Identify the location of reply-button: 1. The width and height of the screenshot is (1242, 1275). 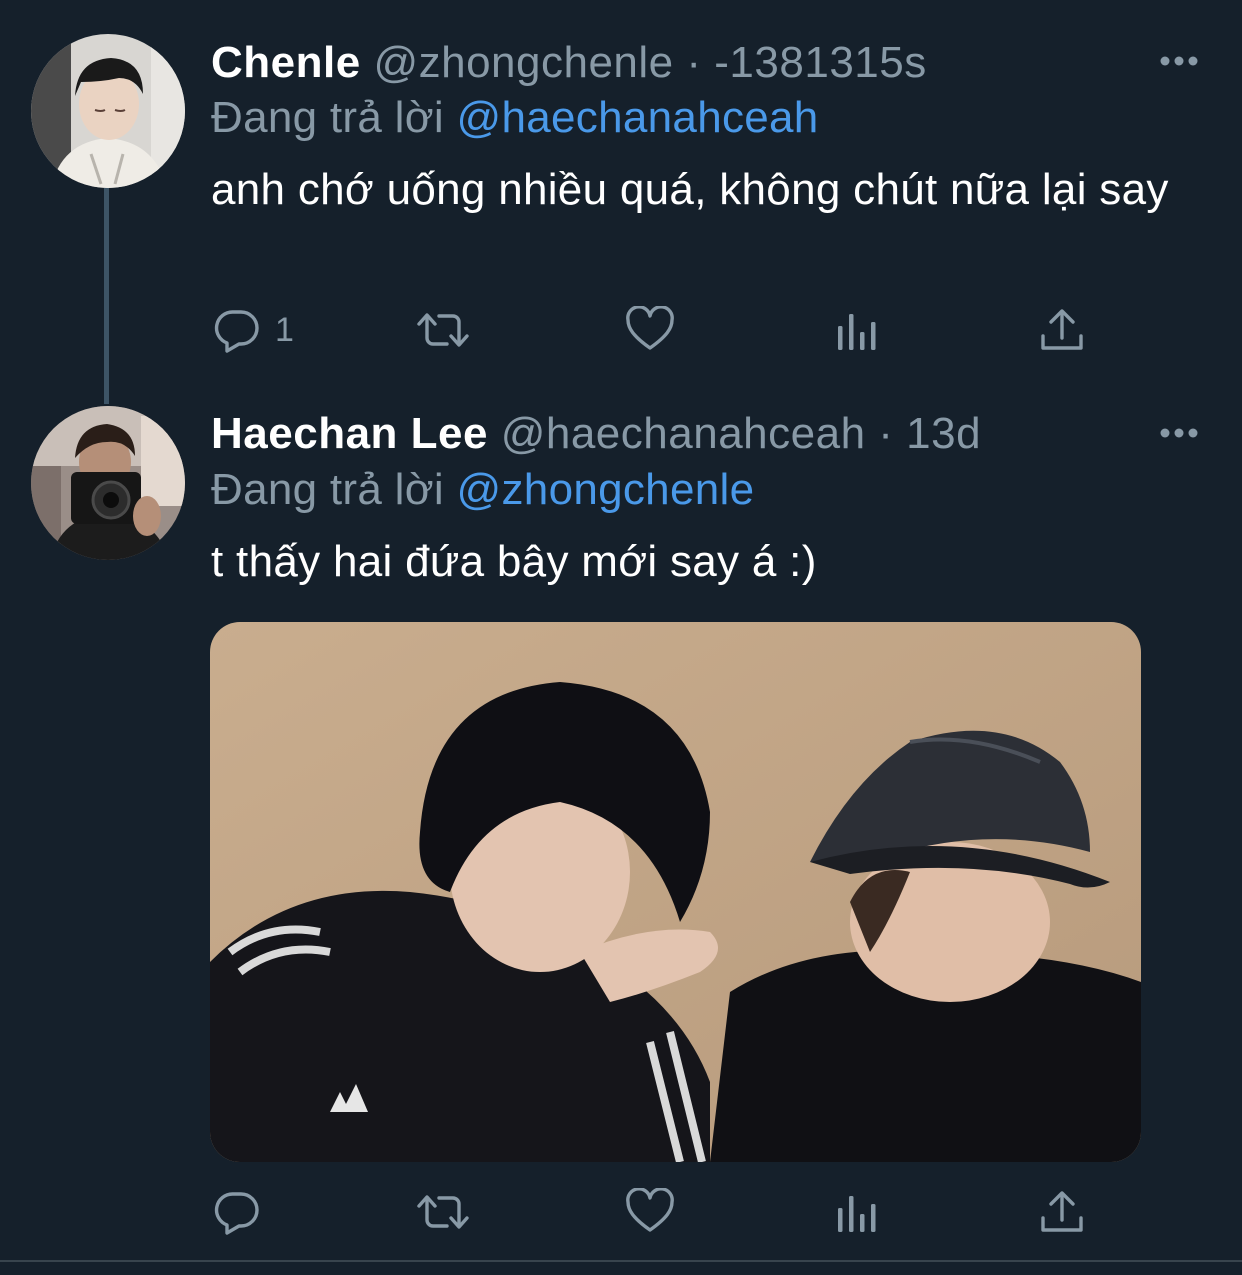
(253, 330).